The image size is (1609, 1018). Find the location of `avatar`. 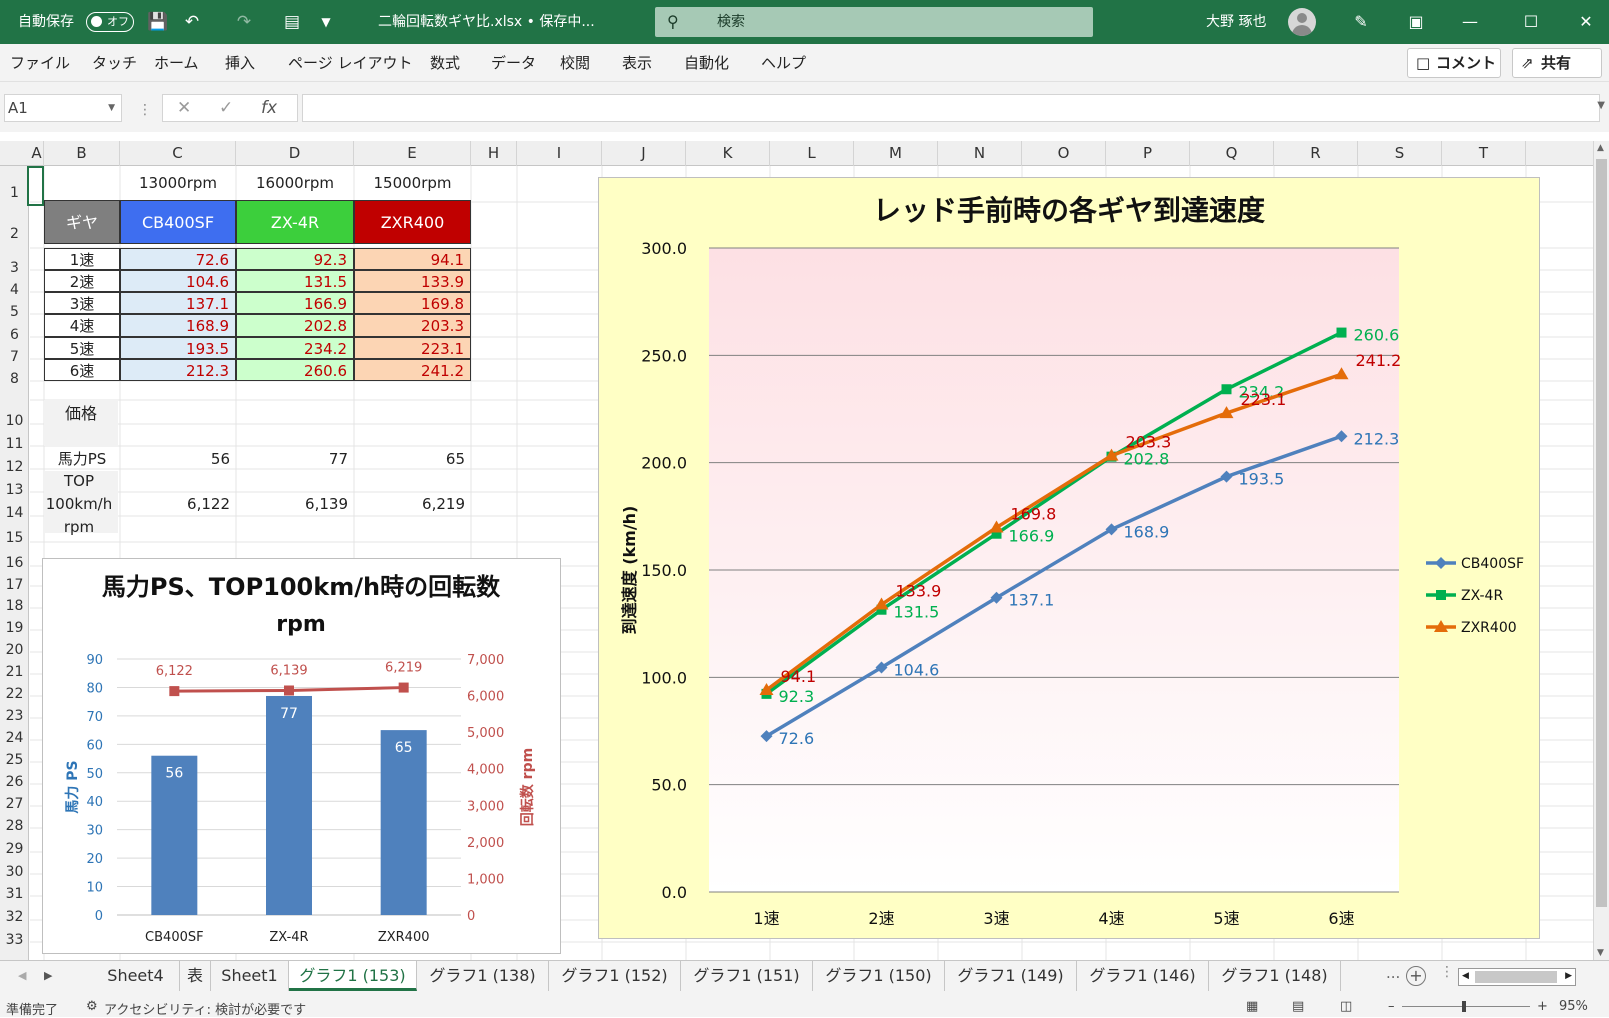

avatar is located at coordinates (1302, 22).